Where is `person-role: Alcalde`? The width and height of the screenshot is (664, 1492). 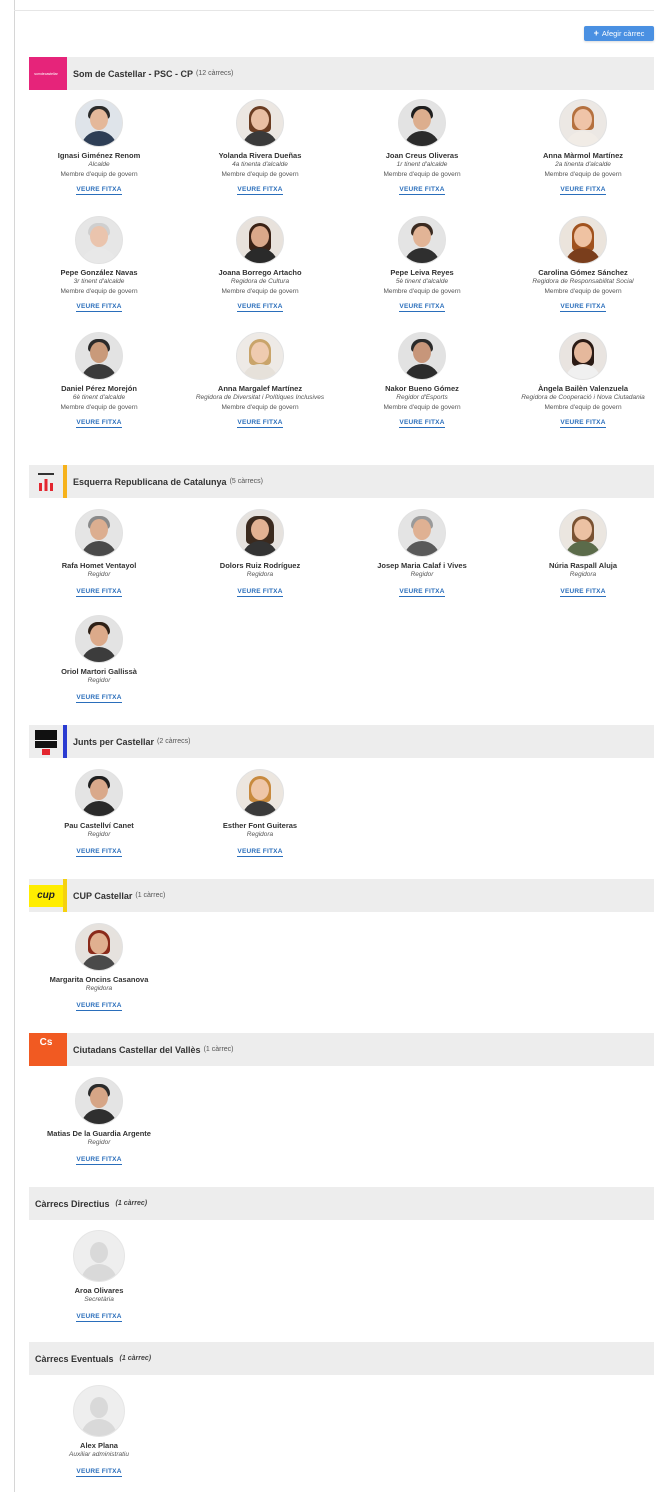 person-role: Alcalde is located at coordinates (99, 164).